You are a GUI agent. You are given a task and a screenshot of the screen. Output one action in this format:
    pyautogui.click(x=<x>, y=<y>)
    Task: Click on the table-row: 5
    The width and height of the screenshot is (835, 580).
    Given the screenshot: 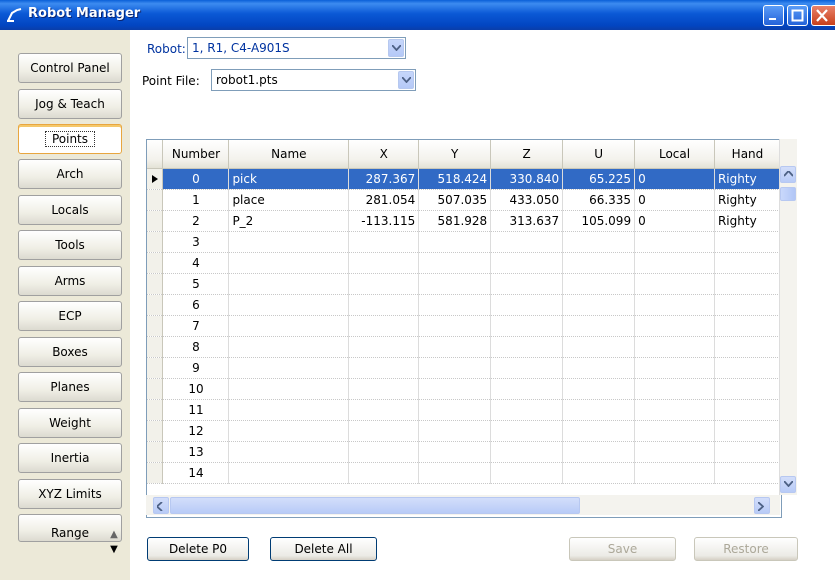 What is the action you would take?
    pyautogui.click(x=464, y=284)
    